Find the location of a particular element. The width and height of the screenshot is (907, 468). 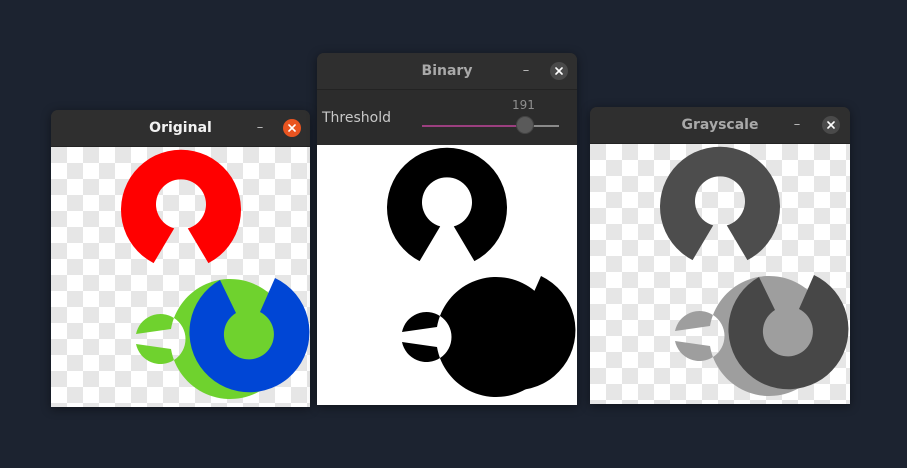

threshold-value: 191 is located at coordinates (523, 105).